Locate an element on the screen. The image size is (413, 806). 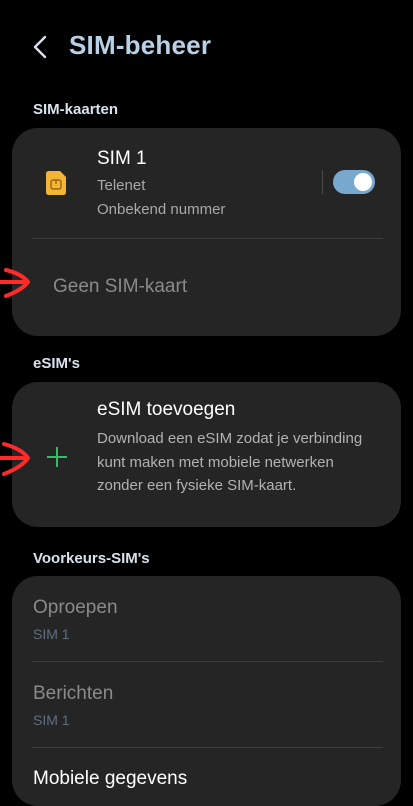
sim1-toggle is located at coordinates (354, 182).